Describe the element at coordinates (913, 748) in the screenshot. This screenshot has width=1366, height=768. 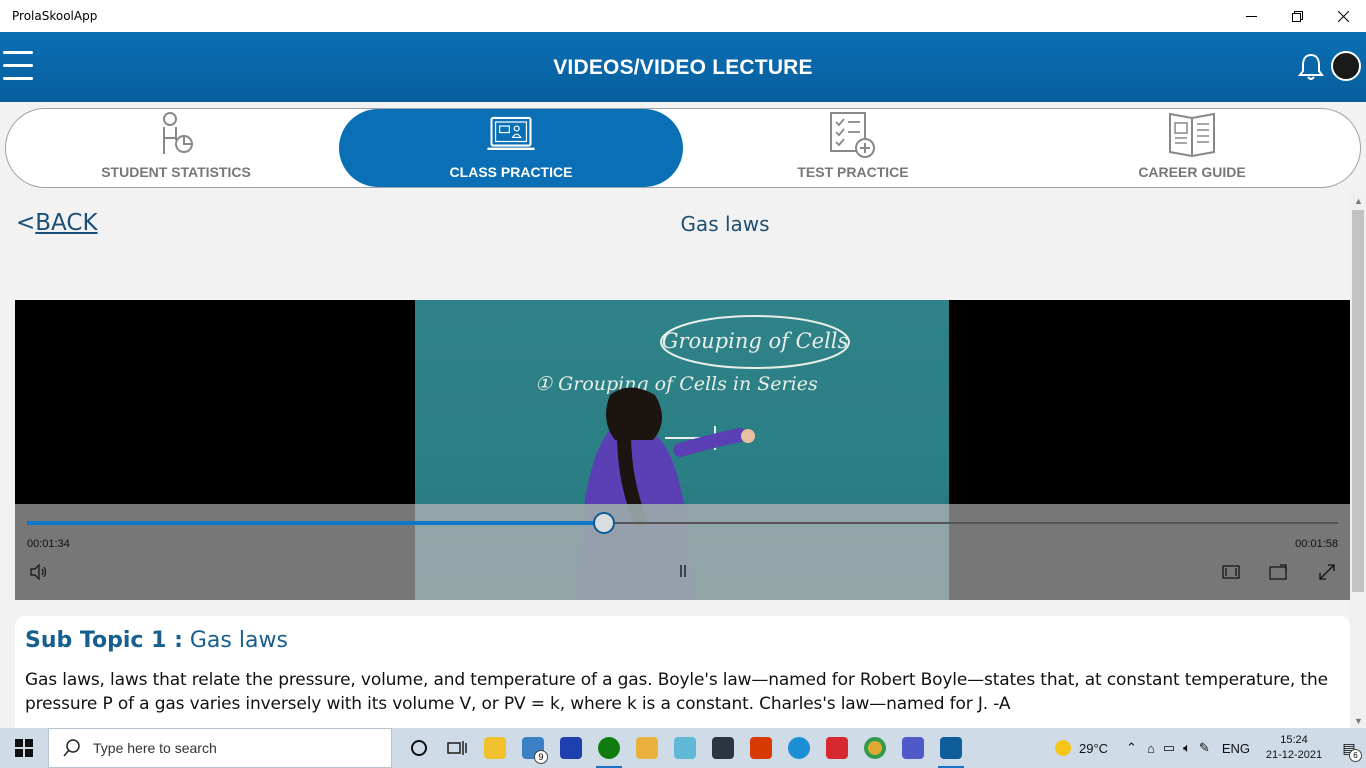
I see `teams-icon` at that location.